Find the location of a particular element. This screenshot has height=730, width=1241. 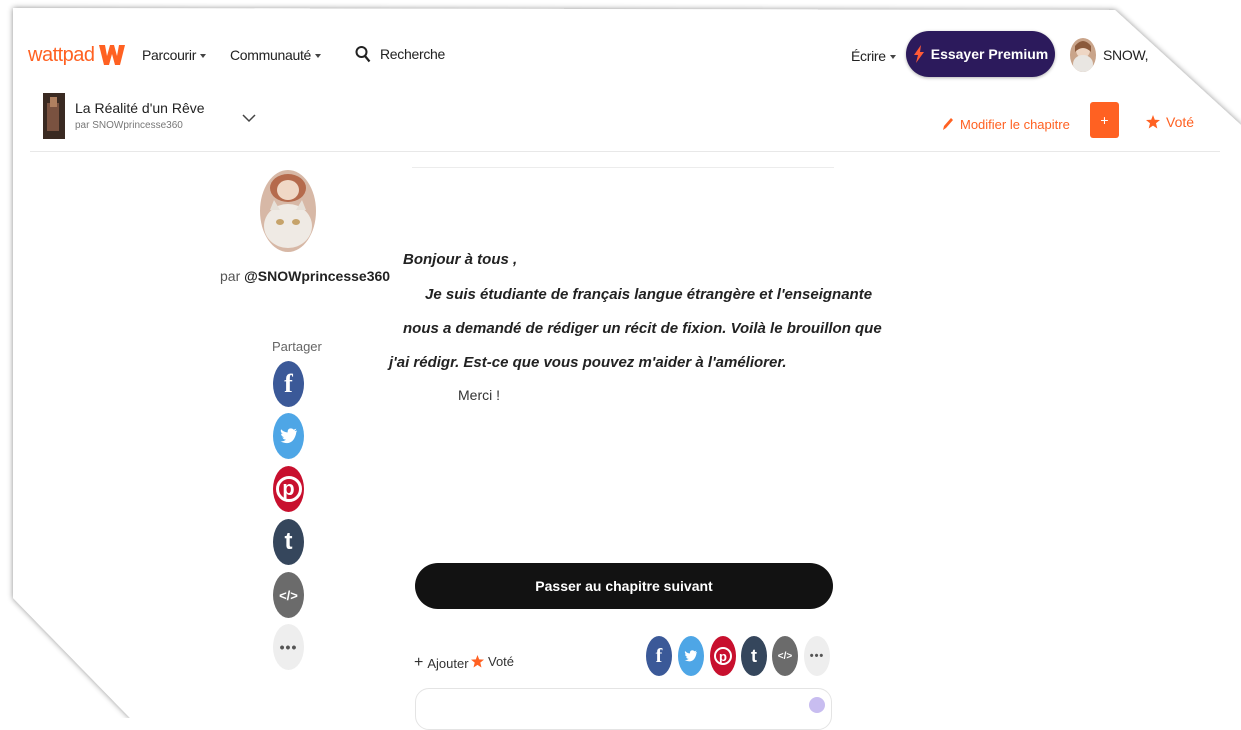

story-author: par SNOWprincesse360 is located at coordinates (129, 125).